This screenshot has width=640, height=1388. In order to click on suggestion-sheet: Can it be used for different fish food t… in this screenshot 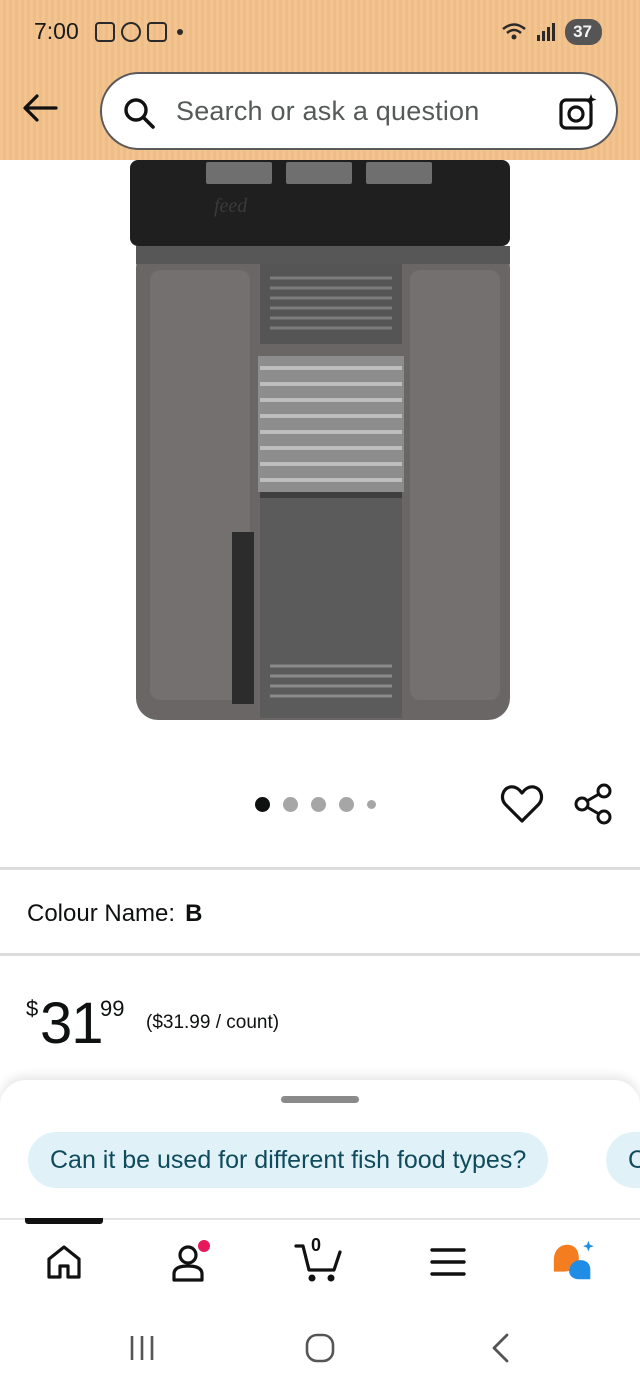, I will do `click(320, 1150)`.